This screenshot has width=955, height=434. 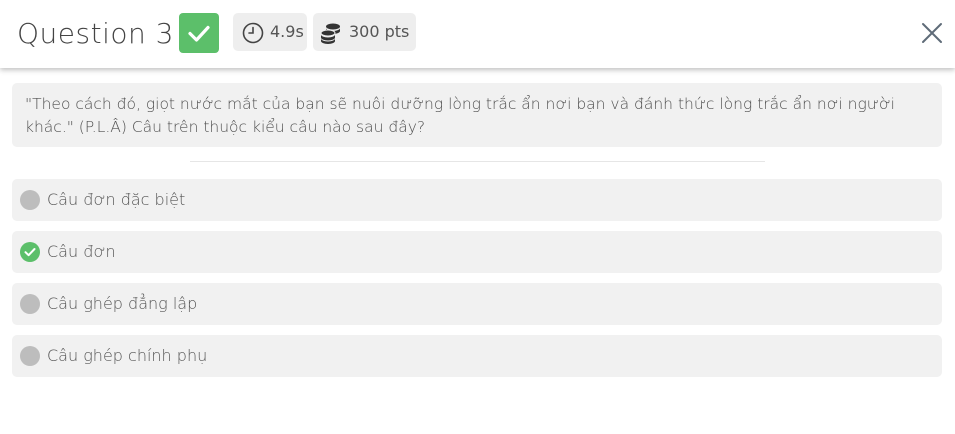 What do you see at coordinates (477, 304) in the screenshot?
I see `answer-option-3: Câu ghép đẳng lập` at bounding box center [477, 304].